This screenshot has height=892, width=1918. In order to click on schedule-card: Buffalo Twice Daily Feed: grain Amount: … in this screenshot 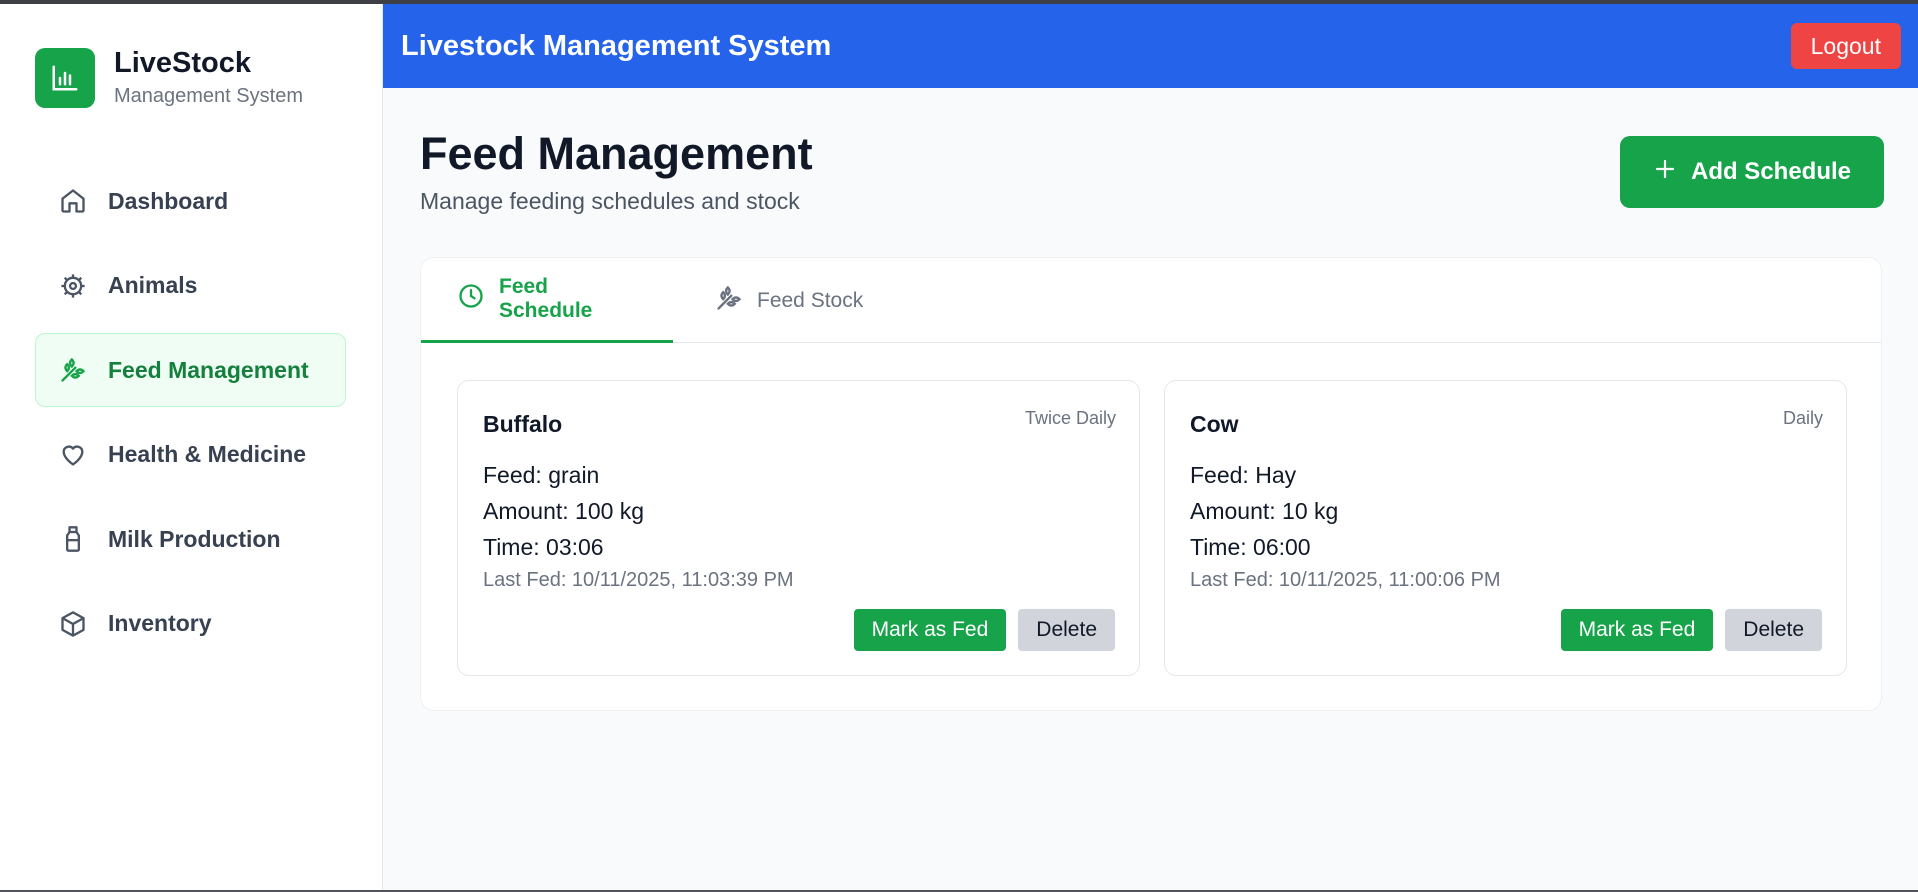, I will do `click(798, 528)`.